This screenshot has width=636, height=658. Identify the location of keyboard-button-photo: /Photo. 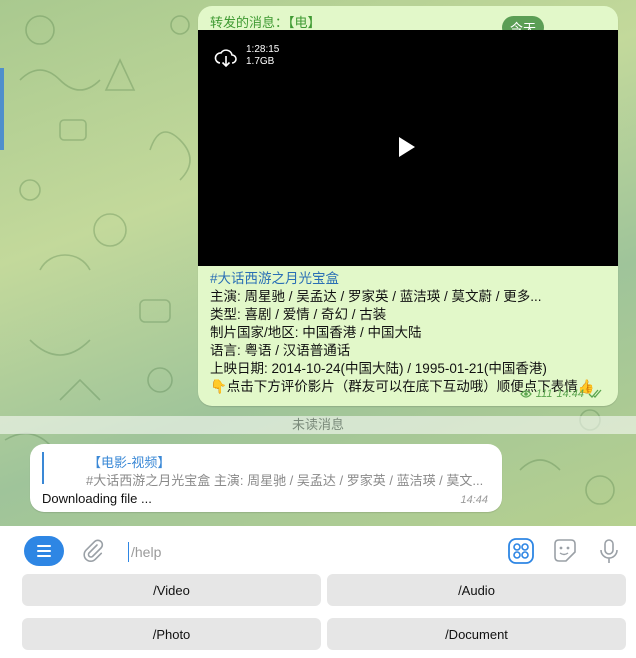
(171, 634).